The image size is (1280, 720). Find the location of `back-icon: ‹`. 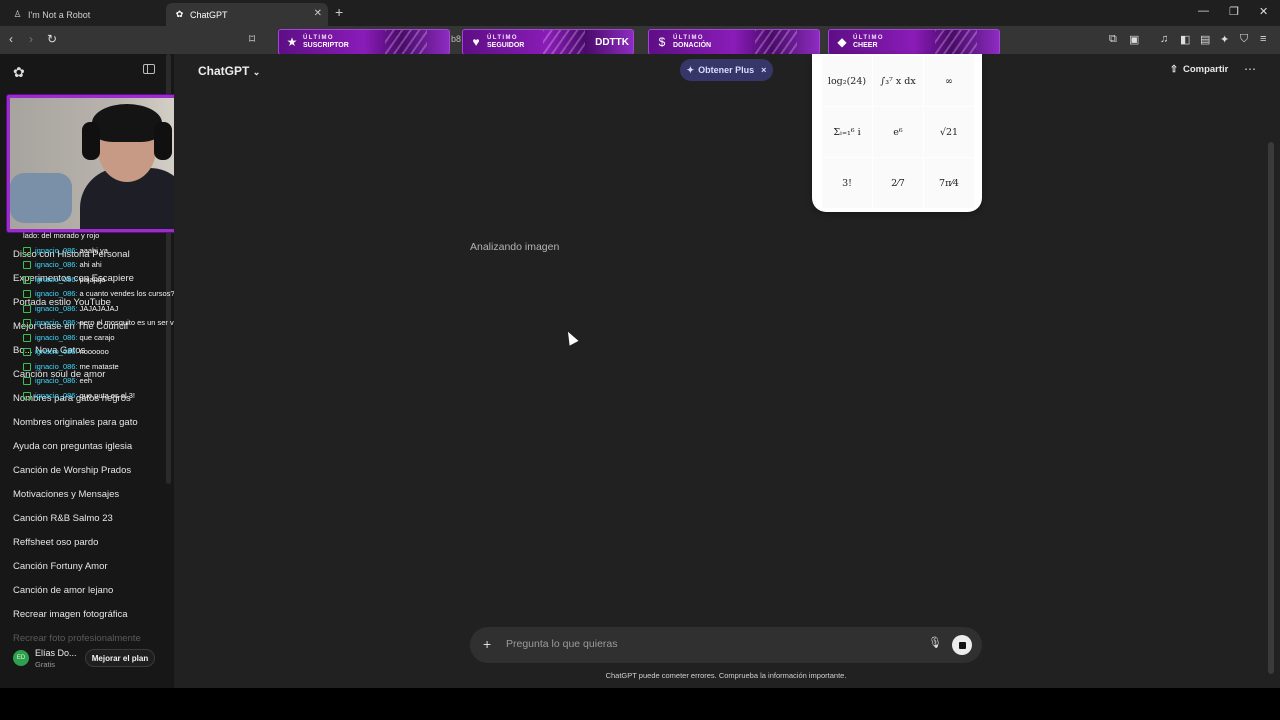

back-icon: ‹ is located at coordinates (11, 39).